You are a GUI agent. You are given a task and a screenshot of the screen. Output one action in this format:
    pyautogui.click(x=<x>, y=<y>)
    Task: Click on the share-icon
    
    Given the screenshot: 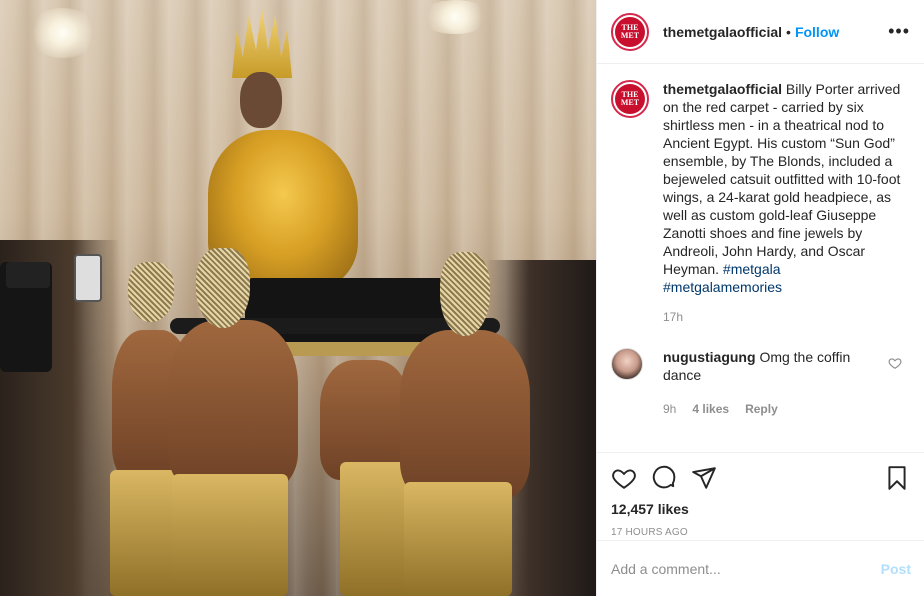 What is the action you would take?
    pyautogui.click(x=704, y=478)
    